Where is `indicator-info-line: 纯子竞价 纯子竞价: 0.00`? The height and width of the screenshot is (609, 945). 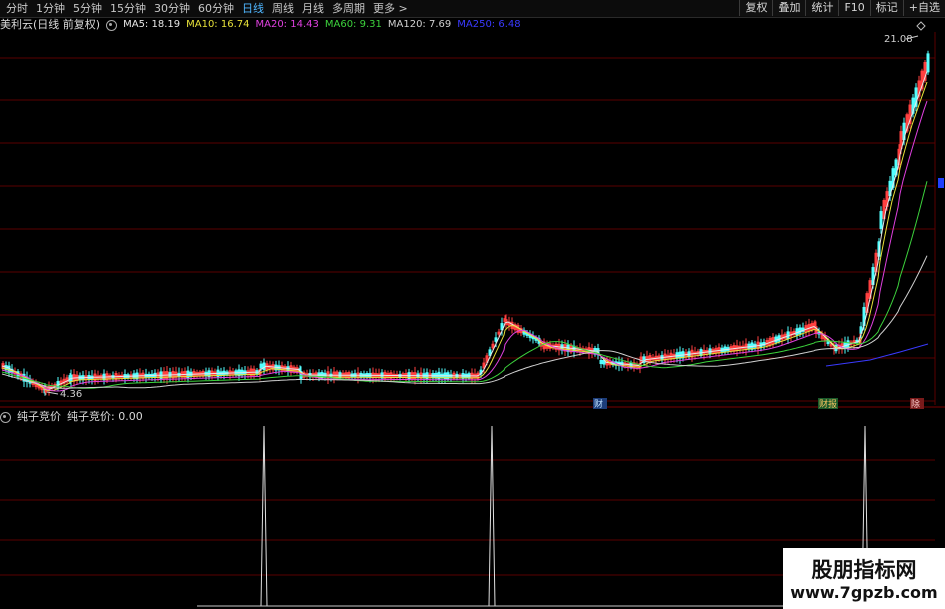
indicator-info-line: 纯子竞价 纯子竞价: 0.00 is located at coordinates (71, 417).